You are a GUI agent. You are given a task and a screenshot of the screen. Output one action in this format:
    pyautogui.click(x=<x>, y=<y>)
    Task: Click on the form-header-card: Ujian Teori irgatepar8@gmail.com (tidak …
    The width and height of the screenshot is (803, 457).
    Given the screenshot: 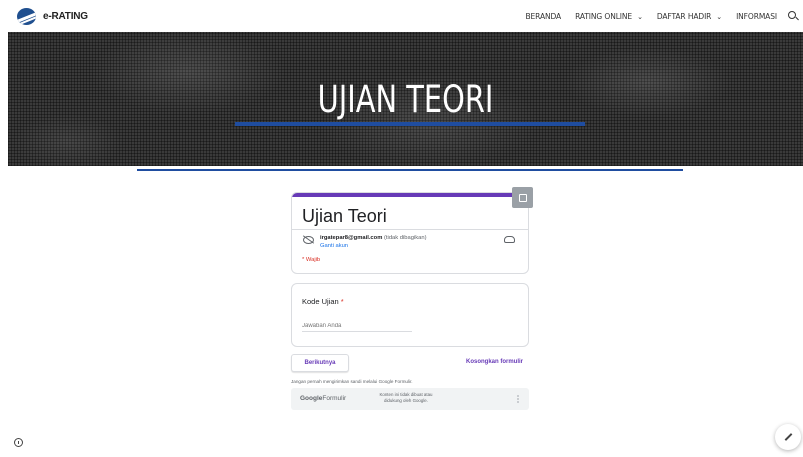 What is the action you would take?
    pyautogui.click(x=410, y=233)
    